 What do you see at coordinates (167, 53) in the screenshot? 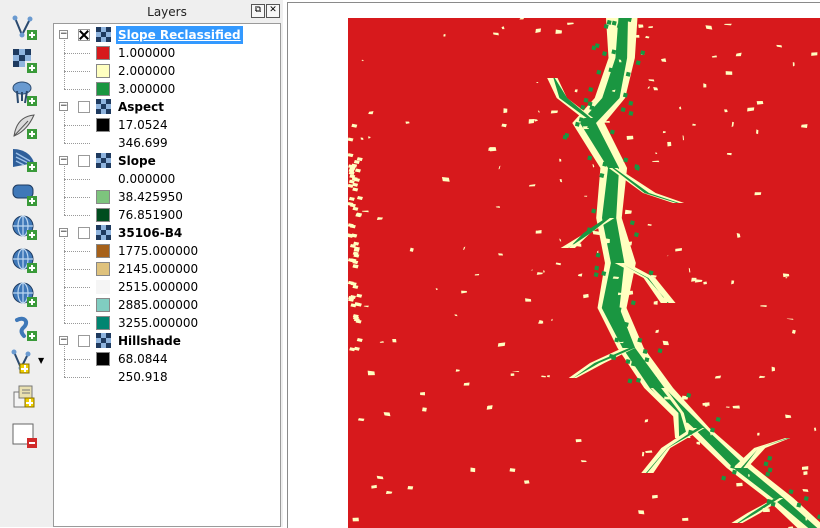
I see `legend-item: 1.000000` at bounding box center [167, 53].